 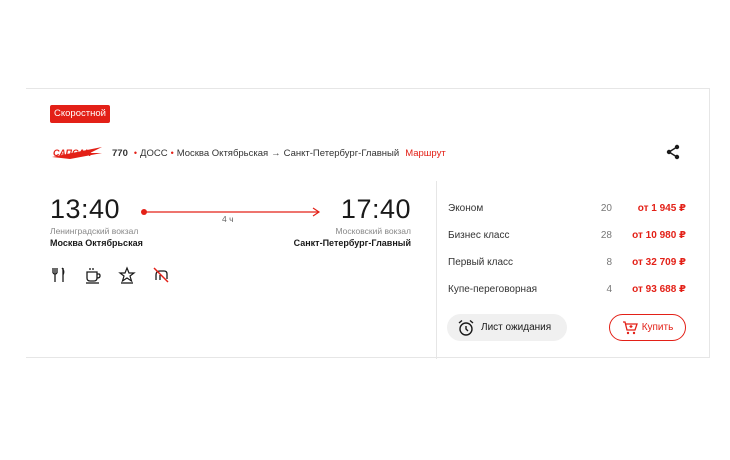 I want to click on fare-seats: 8, so click(x=609, y=262).